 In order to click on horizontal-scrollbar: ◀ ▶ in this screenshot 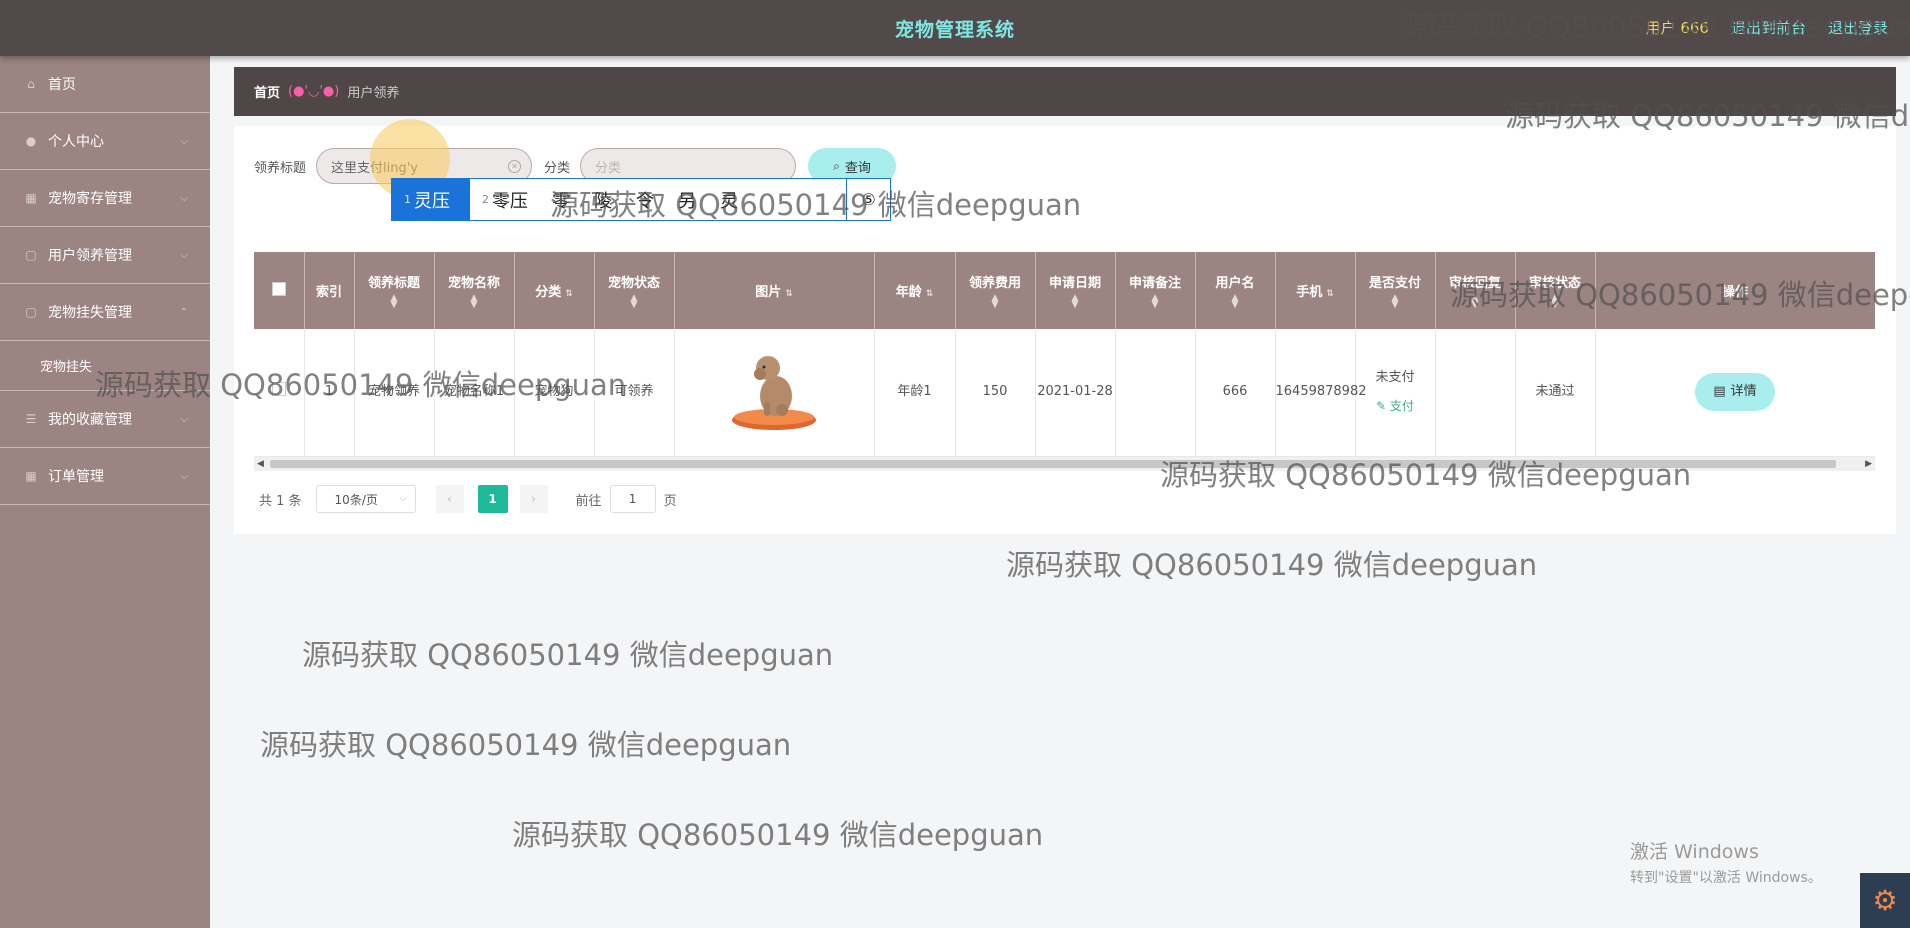, I will do `click(1064, 464)`.